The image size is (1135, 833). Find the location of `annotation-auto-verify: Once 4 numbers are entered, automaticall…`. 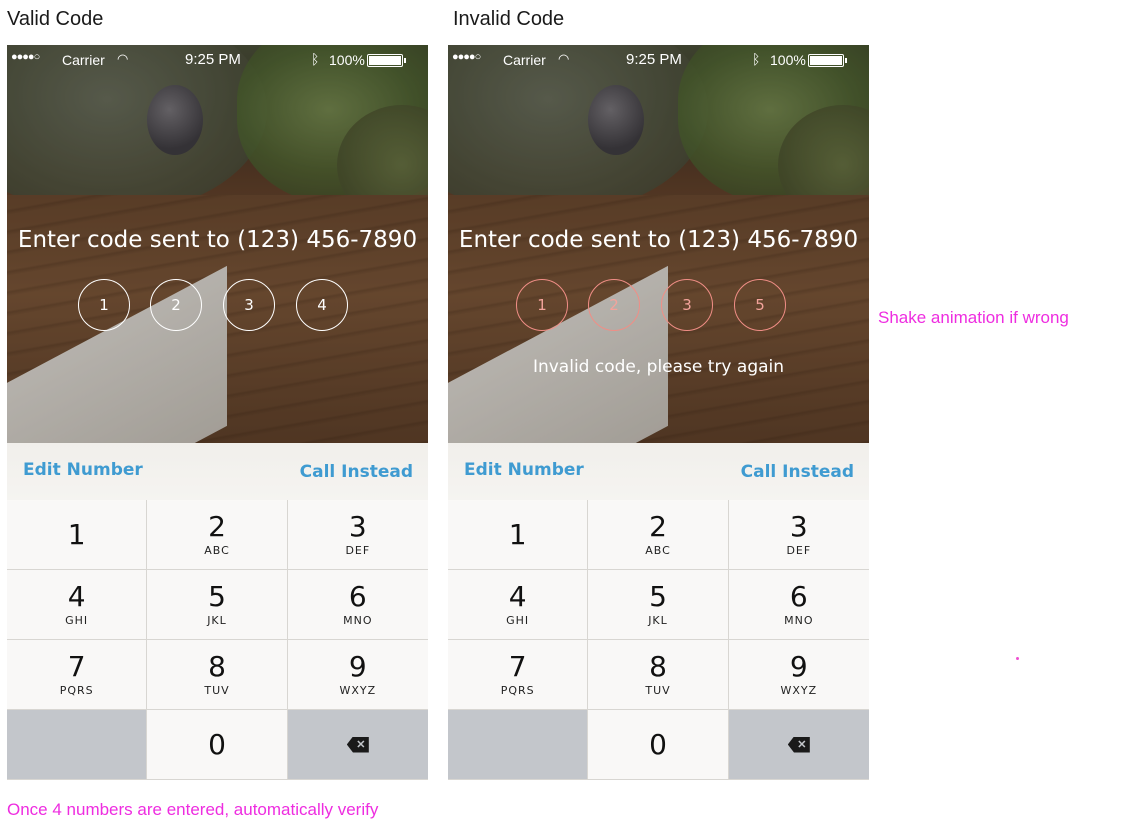

annotation-auto-verify: Once 4 numbers are entered, automaticall… is located at coordinates (193, 809).